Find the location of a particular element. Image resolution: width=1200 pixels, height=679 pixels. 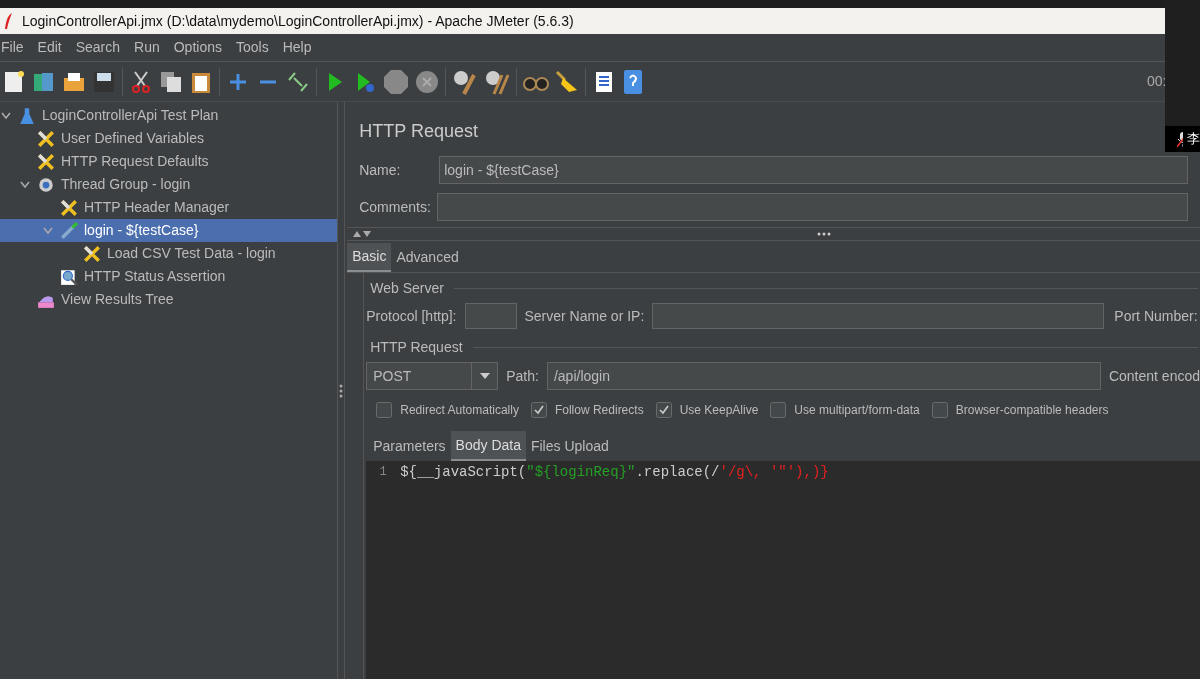

stop-icon is located at coordinates (396, 81).